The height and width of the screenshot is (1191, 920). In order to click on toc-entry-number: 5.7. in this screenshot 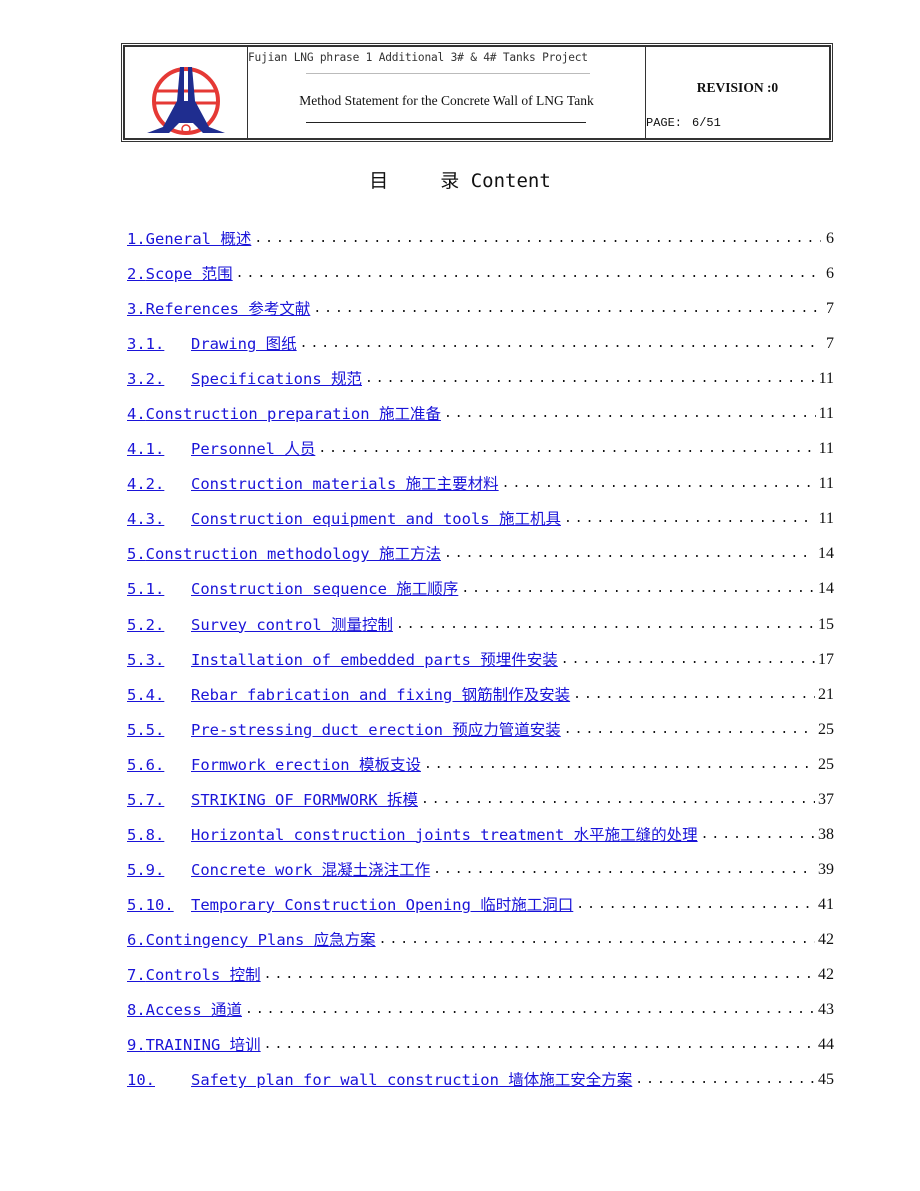, I will do `click(159, 800)`.